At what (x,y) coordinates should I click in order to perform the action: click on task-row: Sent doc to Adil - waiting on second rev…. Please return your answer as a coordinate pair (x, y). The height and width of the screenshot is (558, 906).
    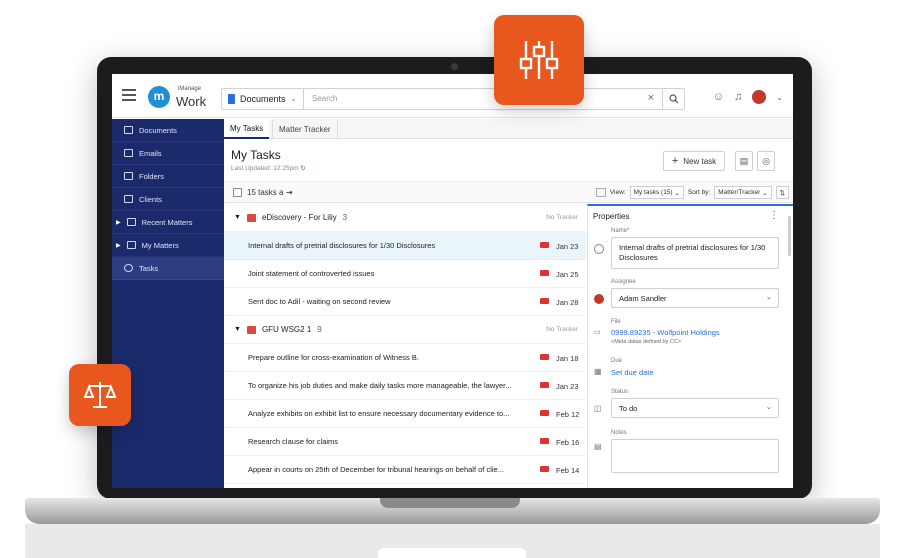
    Looking at the image, I should click on (405, 302).